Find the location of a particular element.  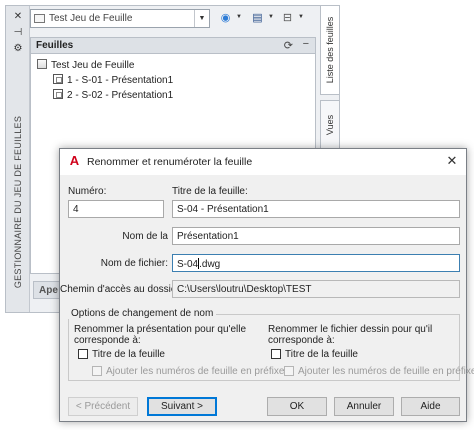

numero-label: Numéro: is located at coordinates (87, 191).